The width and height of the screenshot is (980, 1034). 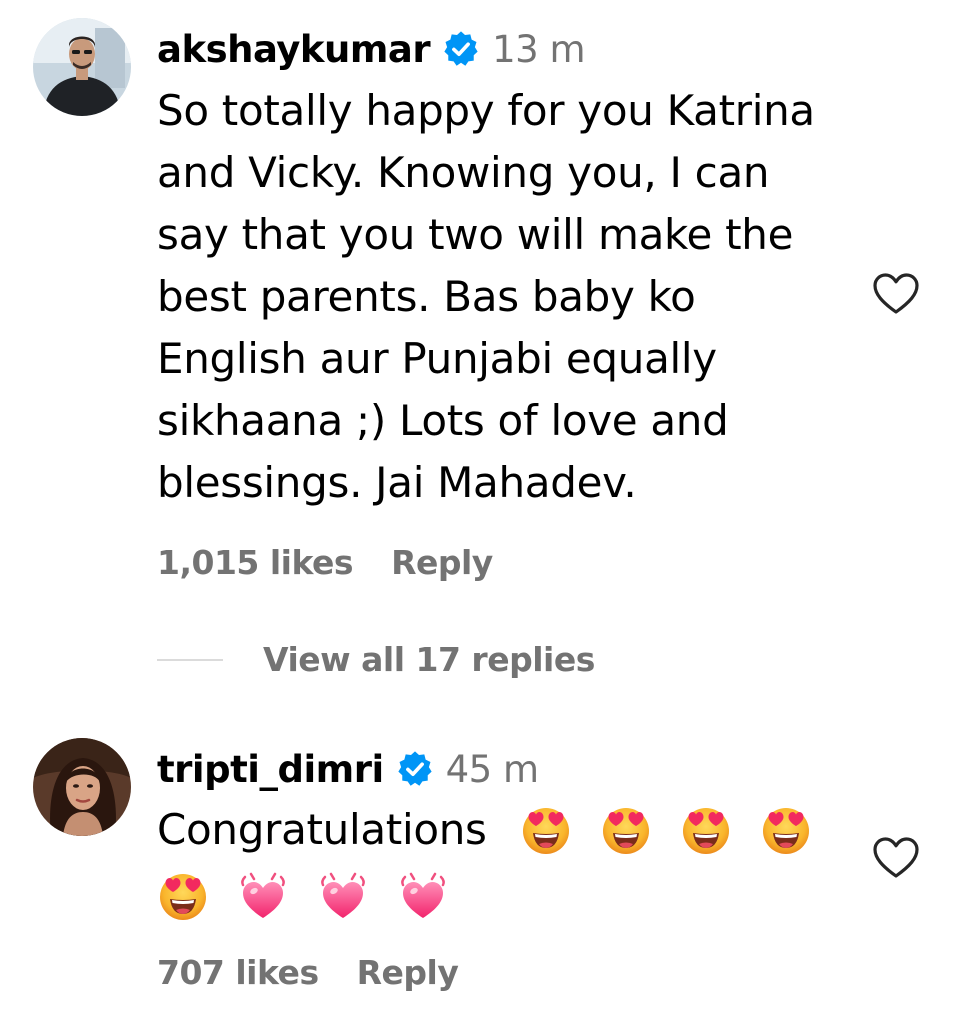 I want to click on comment-text-word: Congratulations, so click(x=322, y=829).